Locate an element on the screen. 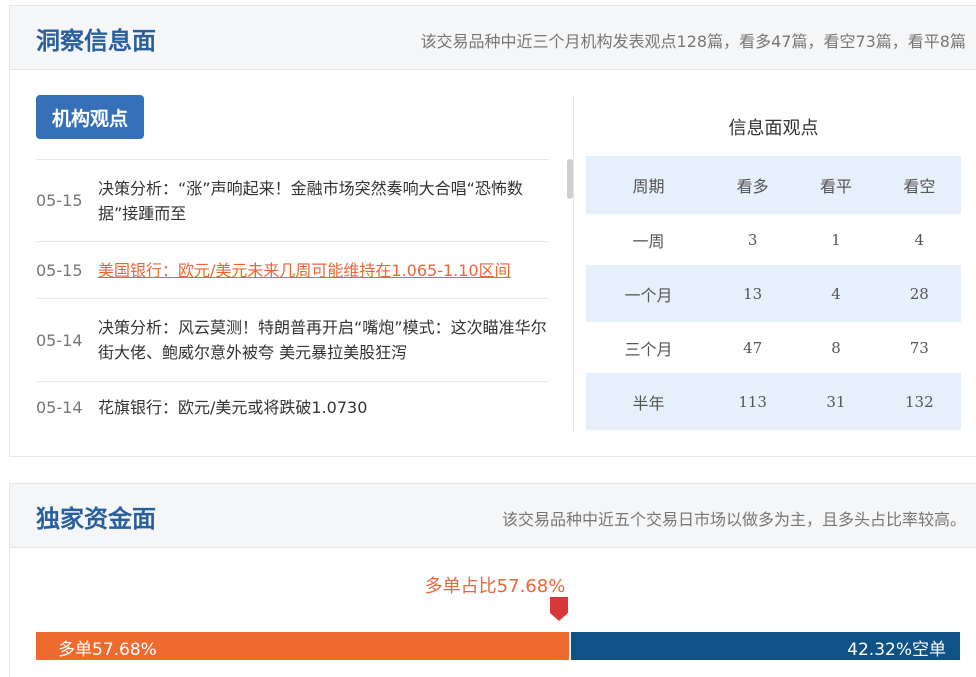  vertical-divider is located at coordinates (573, 263).